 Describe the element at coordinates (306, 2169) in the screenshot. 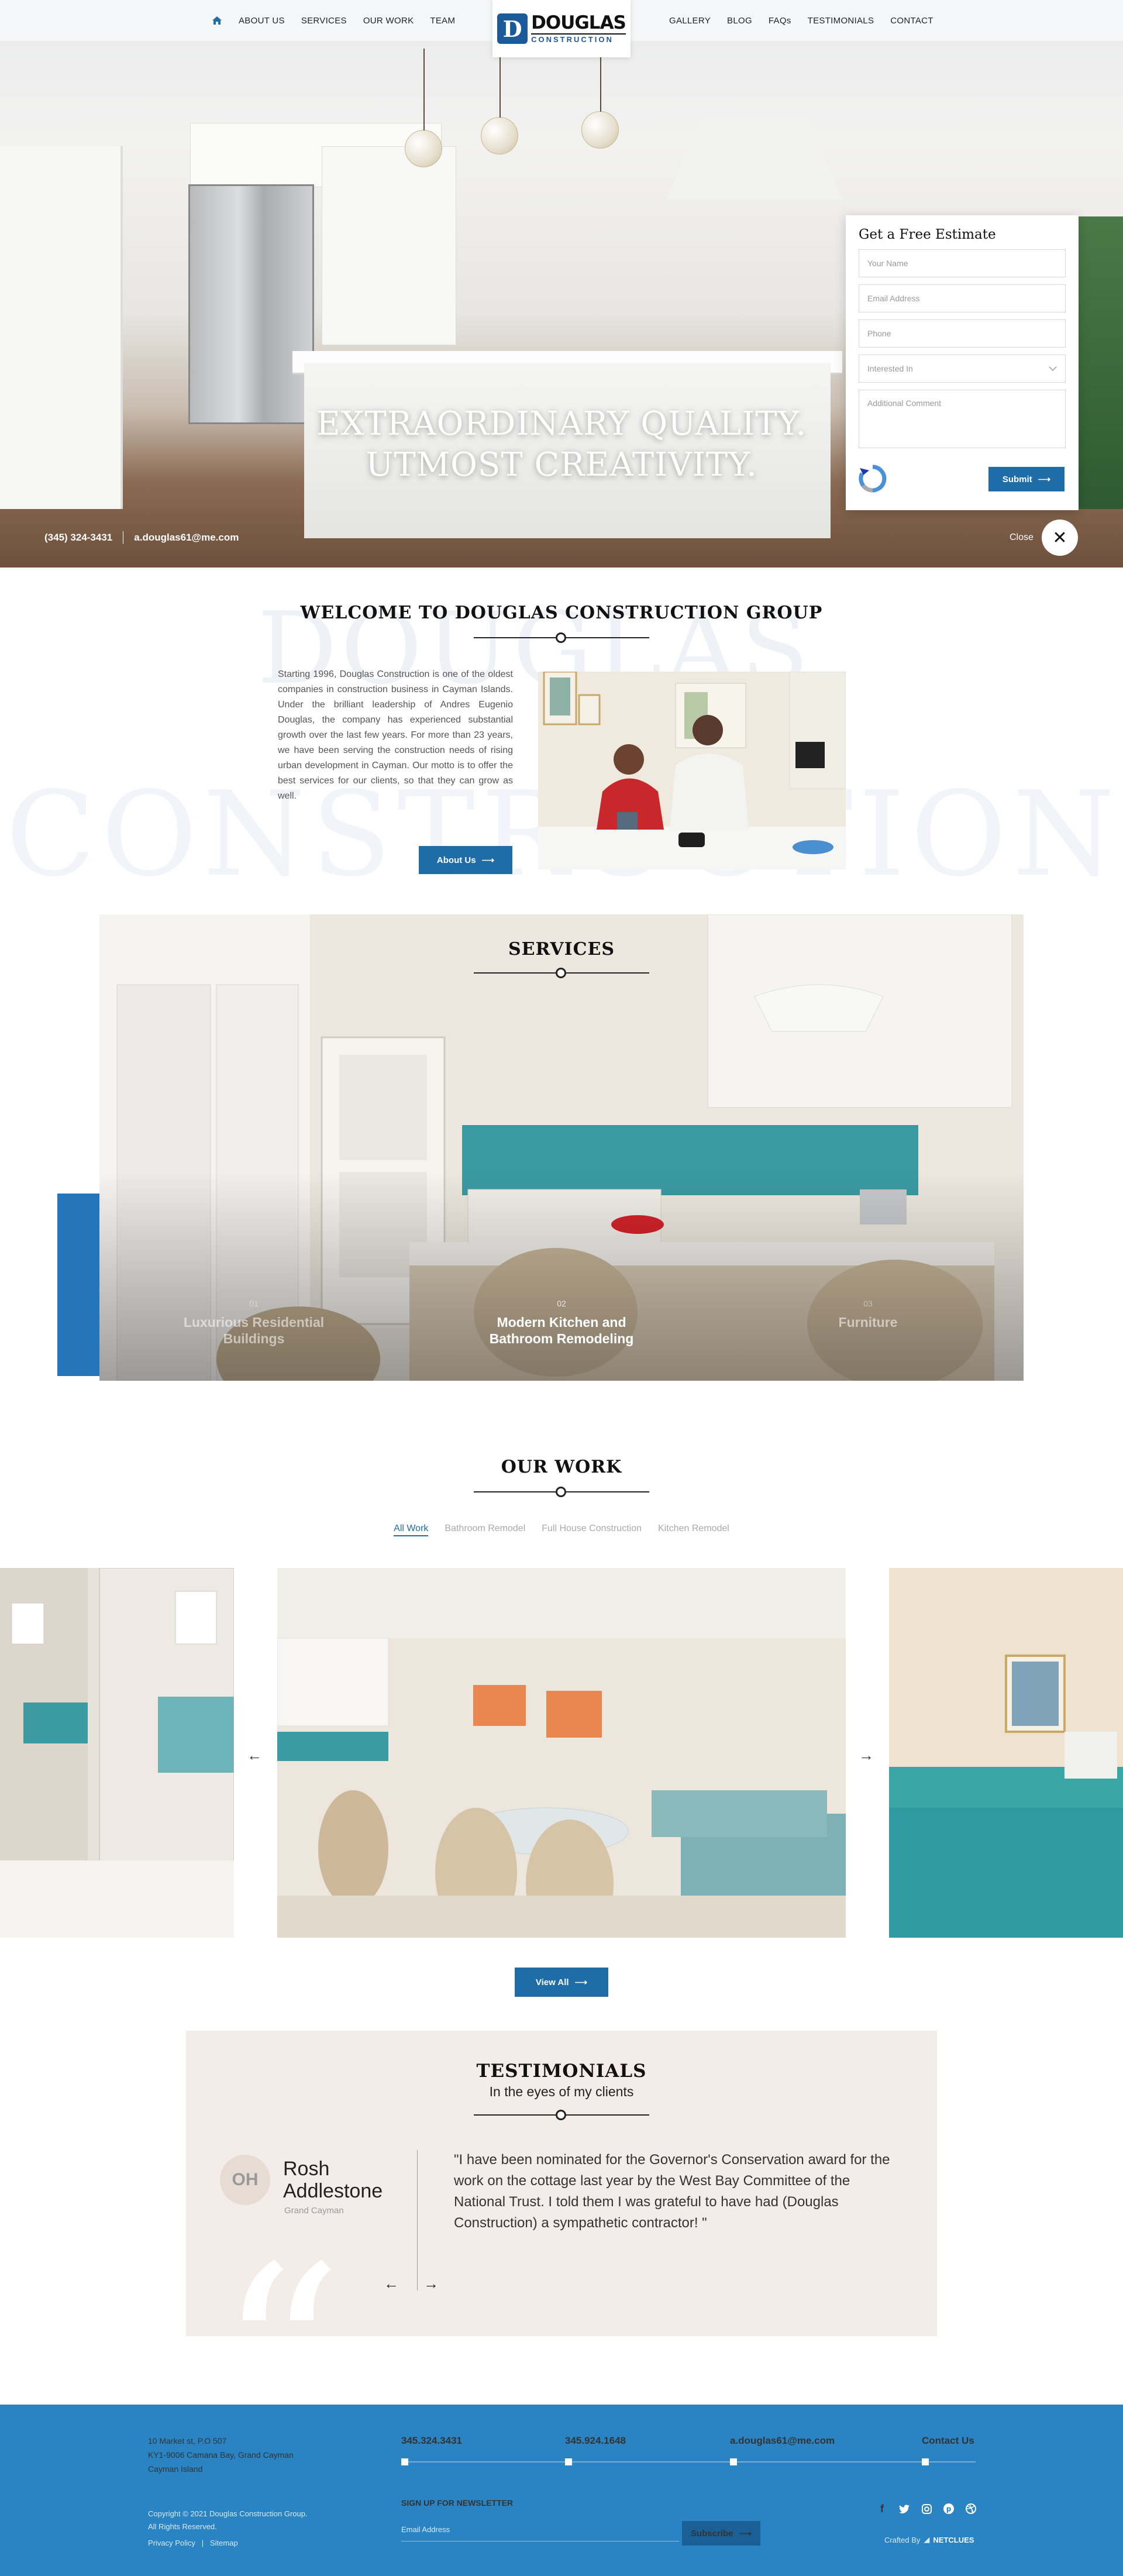

I see `author-first-name: Rosh` at that location.